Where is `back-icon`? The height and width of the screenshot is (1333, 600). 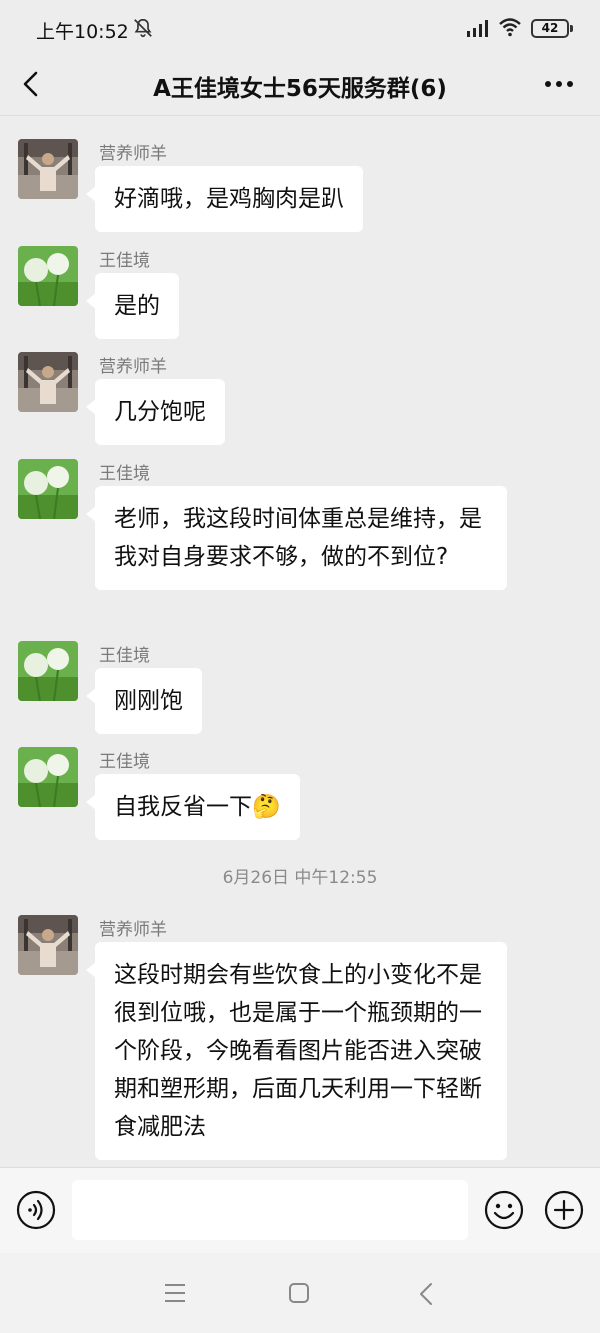 back-icon is located at coordinates (32, 84).